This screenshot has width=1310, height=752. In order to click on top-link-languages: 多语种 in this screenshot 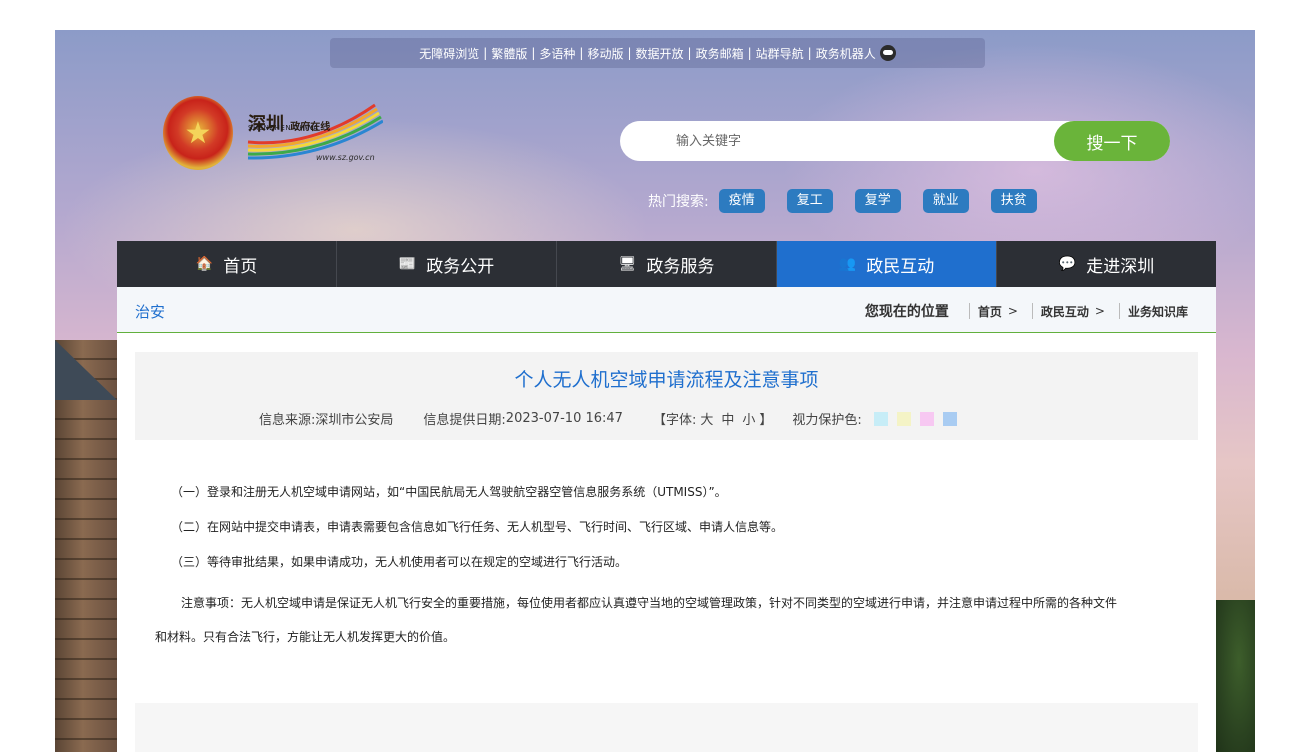, I will do `click(557, 53)`.